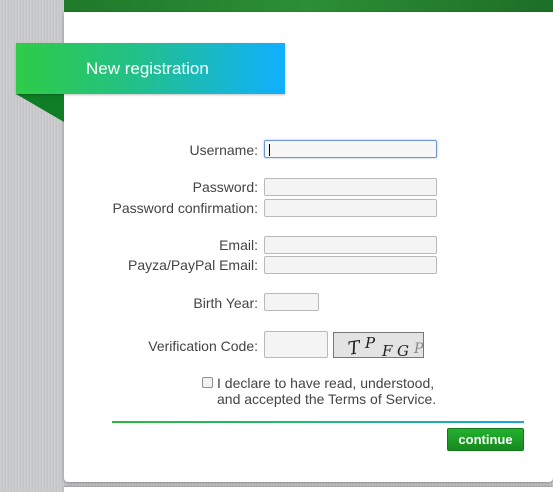 The image size is (553, 492). I want to click on payza-paypal-email-label: Payza/PayPal Email:, so click(193, 265).